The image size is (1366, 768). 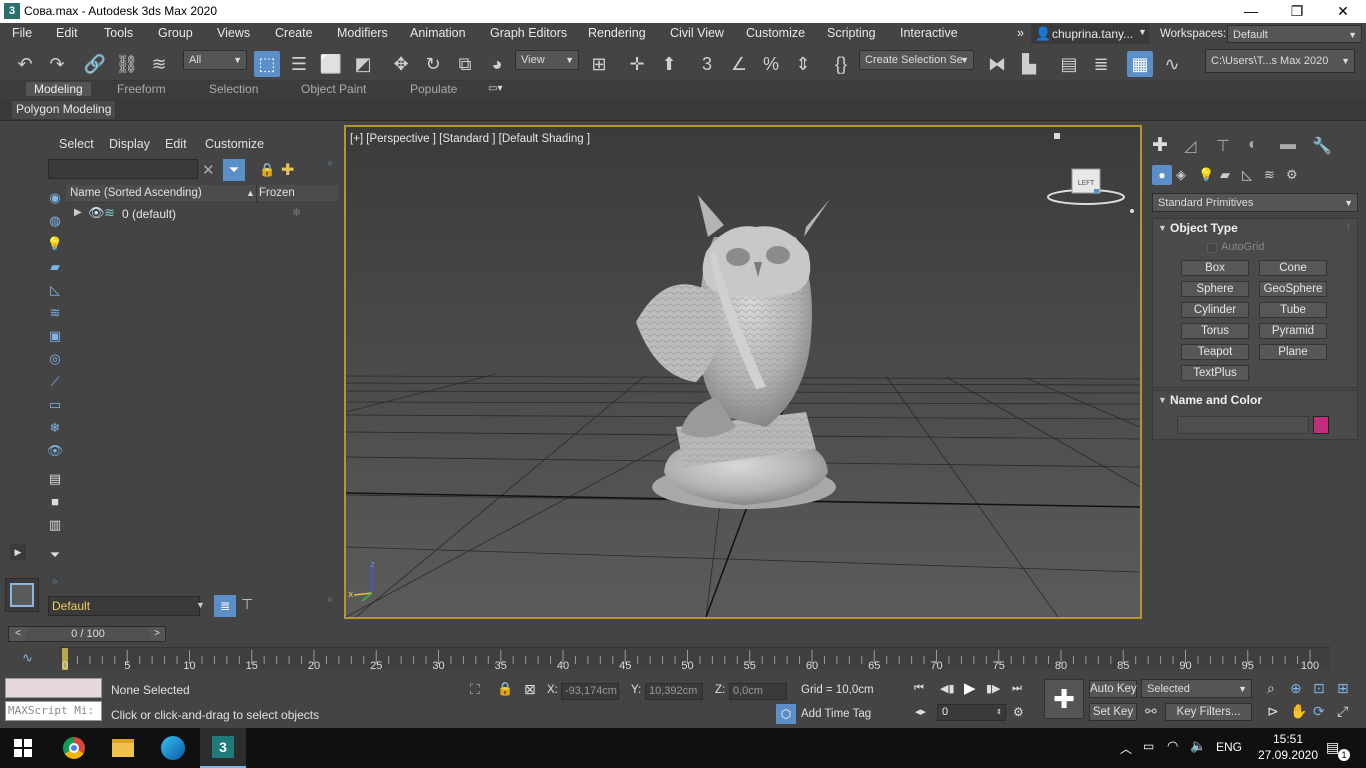 I want to click on tab-selection: Selection, so click(x=233, y=89).